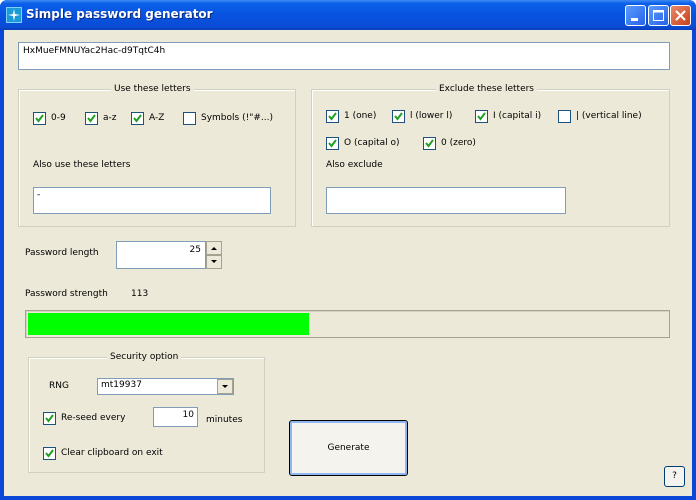 The width and height of the screenshot is (696, 500). I want to click on include-lowercase-label: a-z, so click(110, 118).